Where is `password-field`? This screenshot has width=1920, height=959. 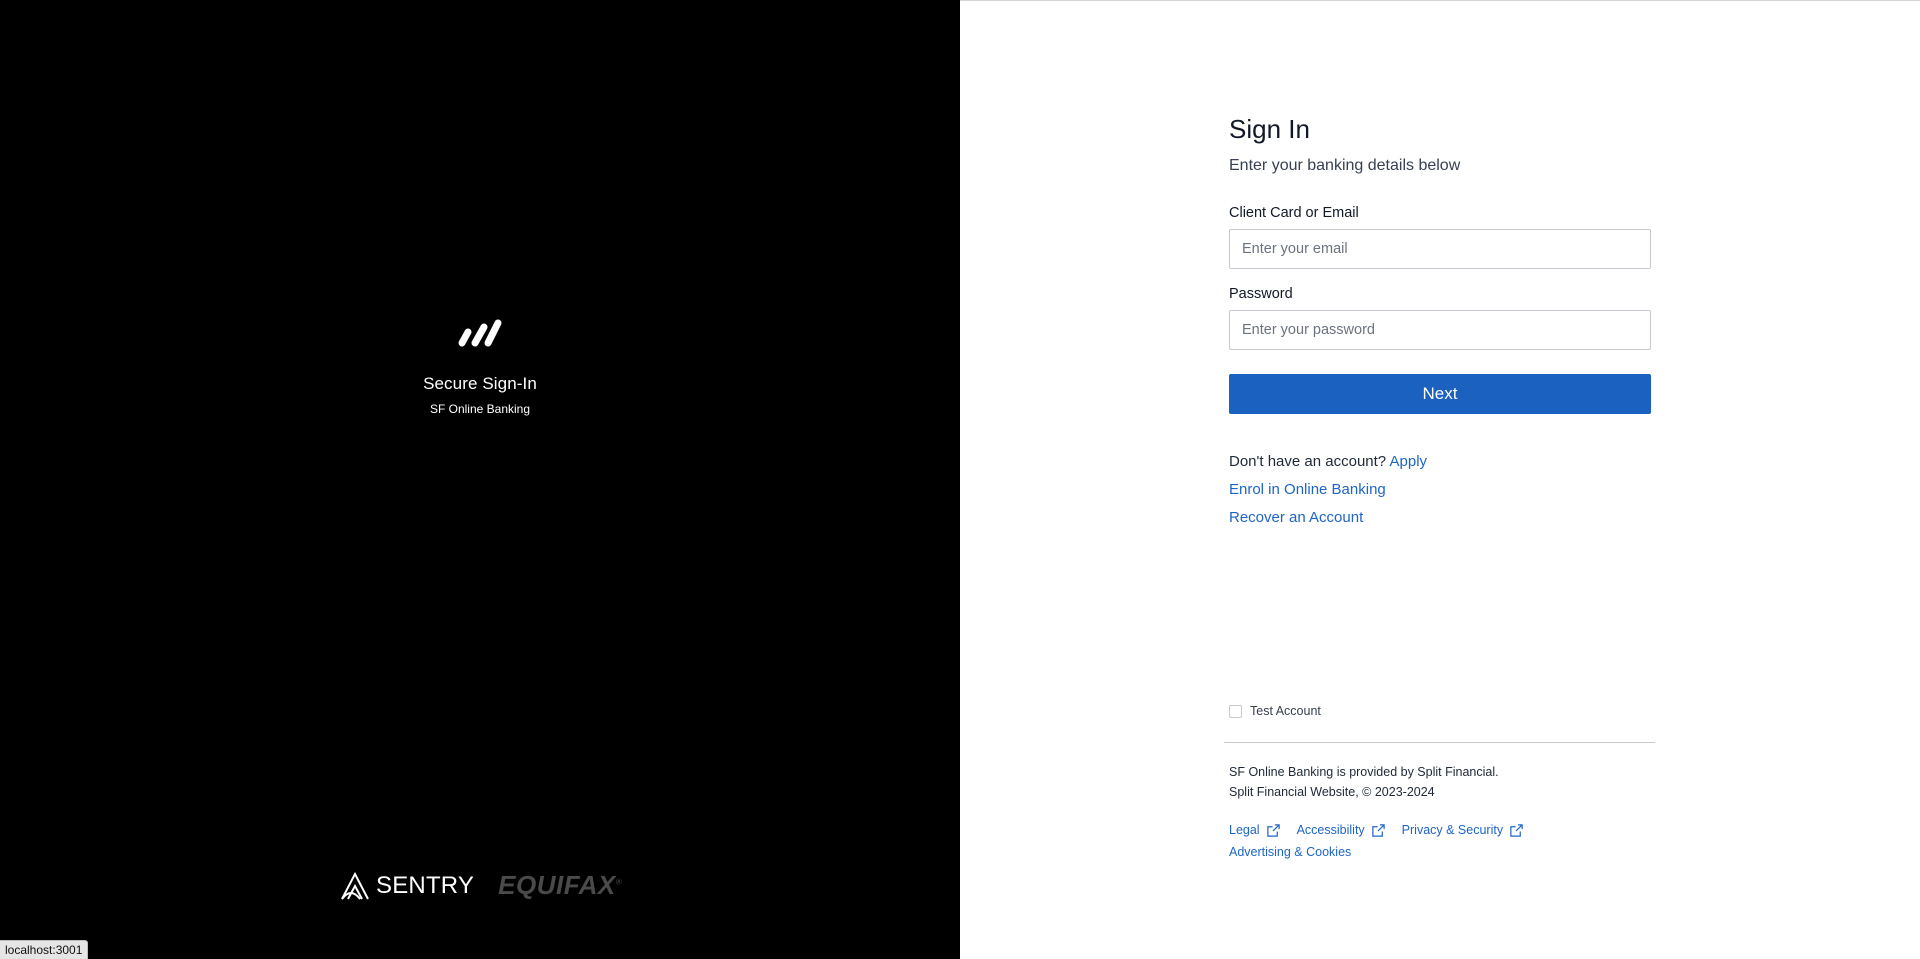
password-field is located at coordinates (1440, 330).